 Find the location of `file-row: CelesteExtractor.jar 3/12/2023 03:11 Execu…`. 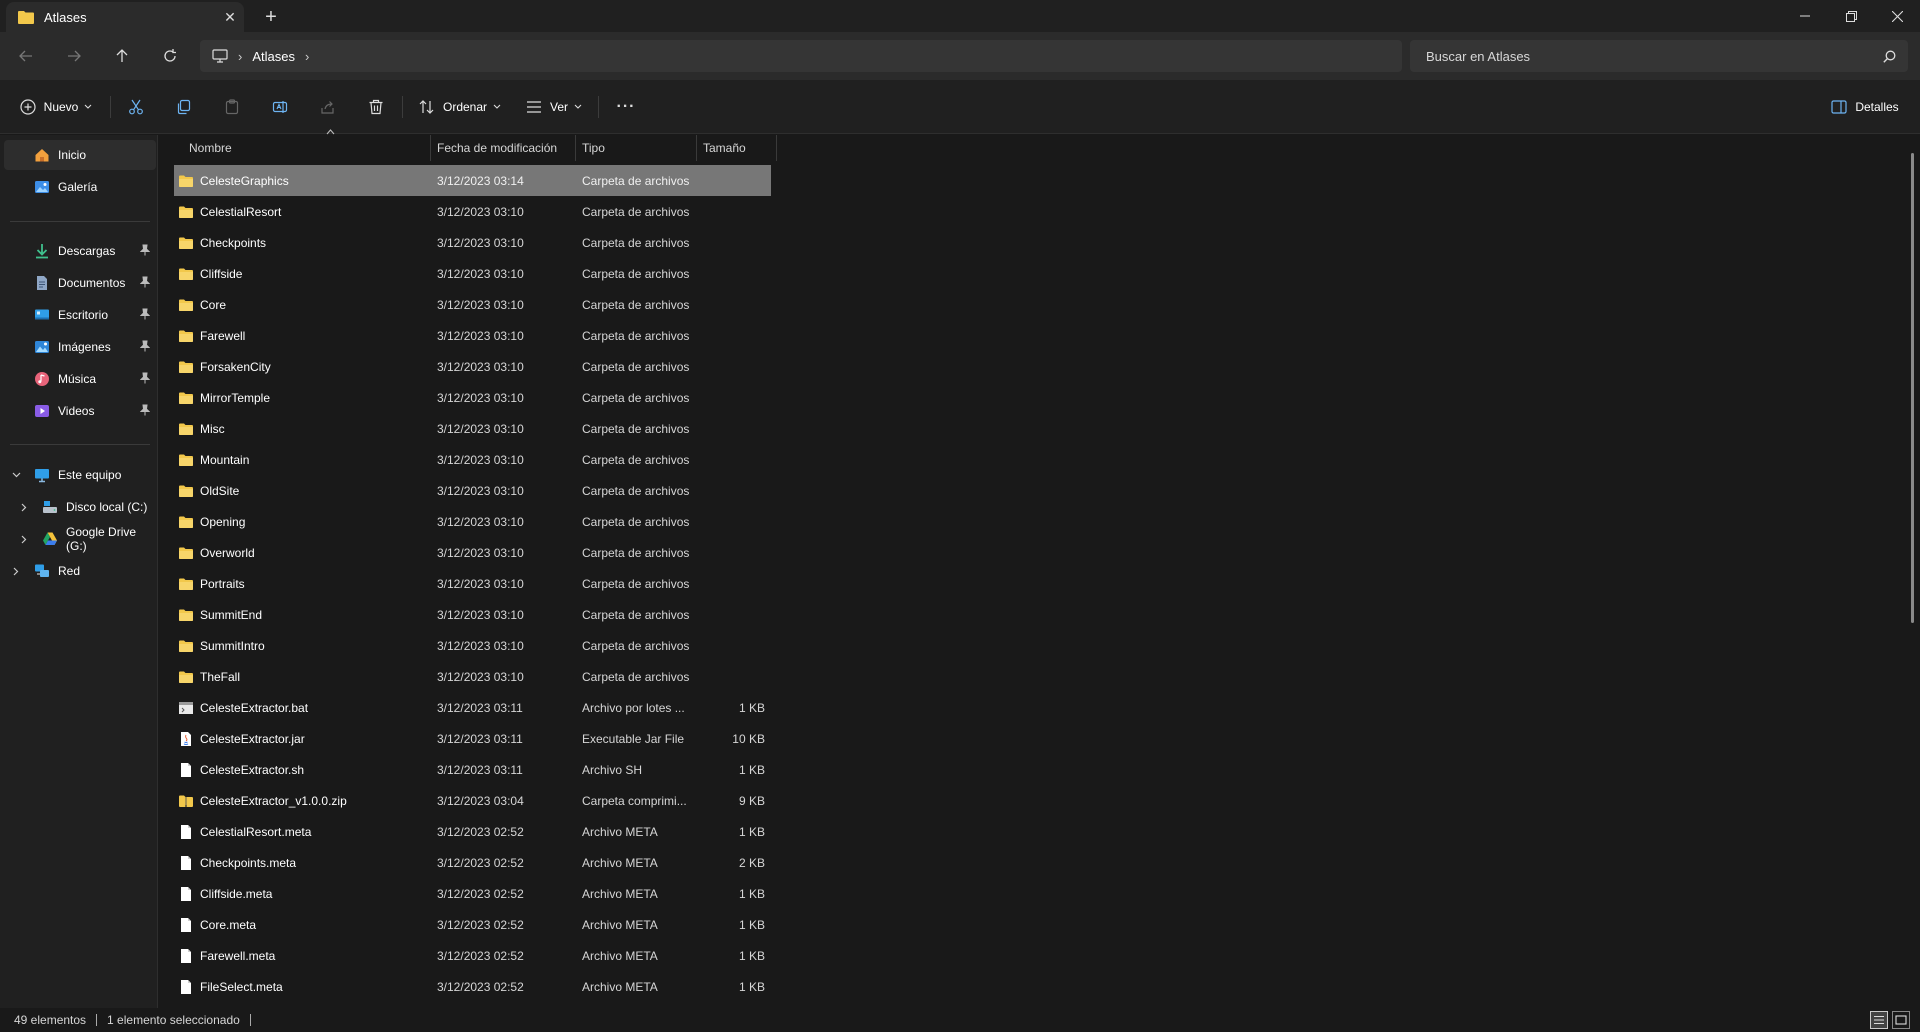

file-row: CelesteExtractor.jar 3/12/2023 03:11 Execu… is located at coordinates (472, 738).